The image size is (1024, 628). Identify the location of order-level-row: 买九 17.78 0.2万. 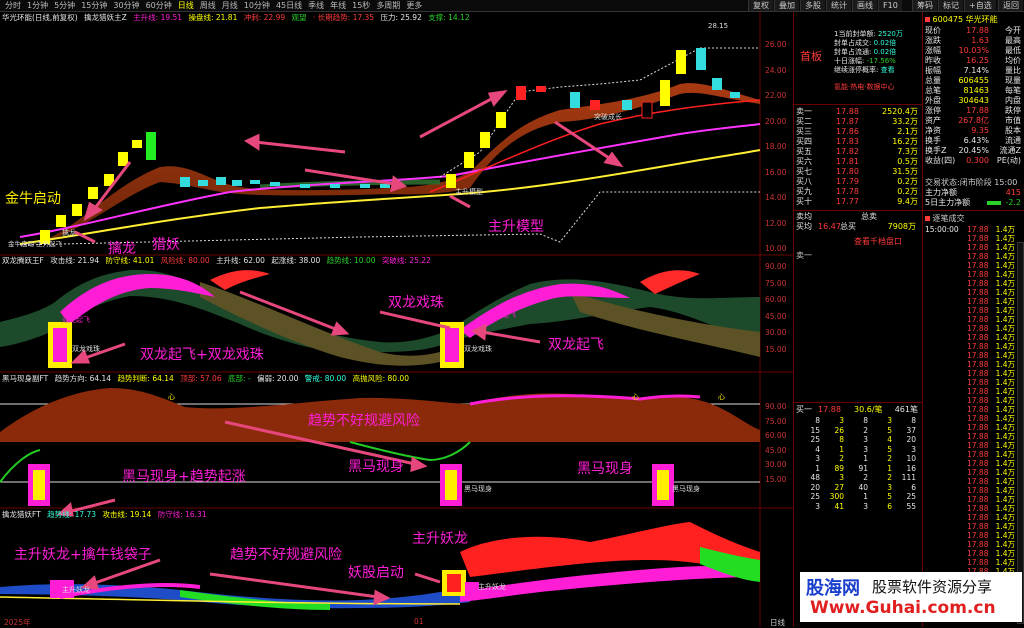
(858, 192).